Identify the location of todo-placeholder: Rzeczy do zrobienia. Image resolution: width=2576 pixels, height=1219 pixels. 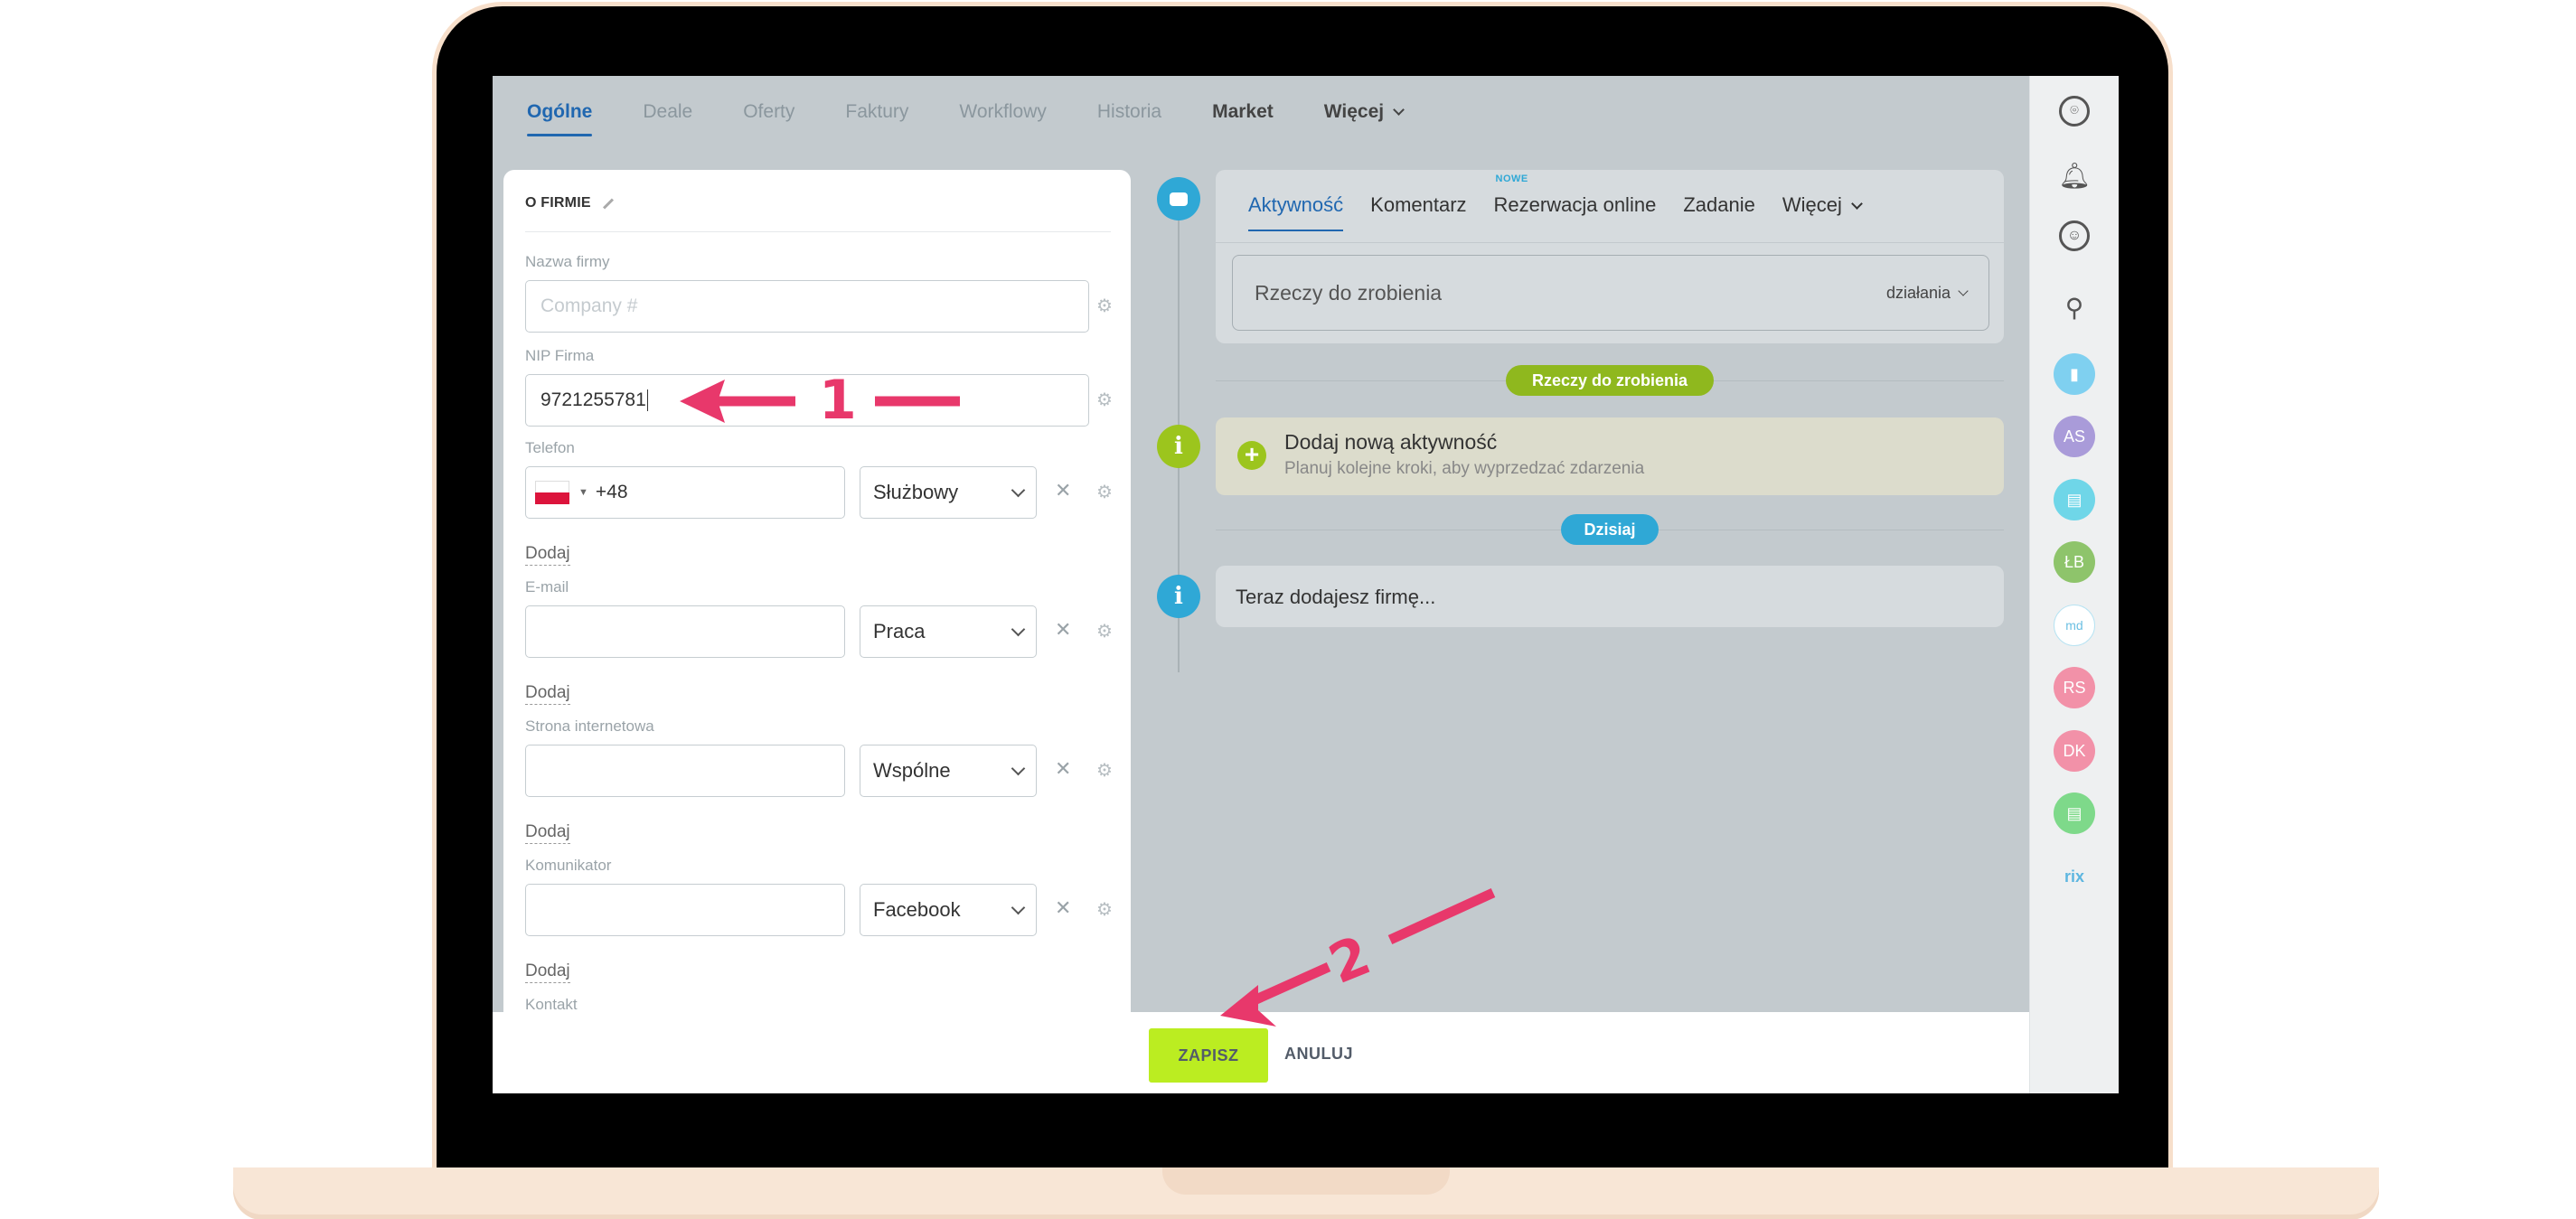
(1349, 292).